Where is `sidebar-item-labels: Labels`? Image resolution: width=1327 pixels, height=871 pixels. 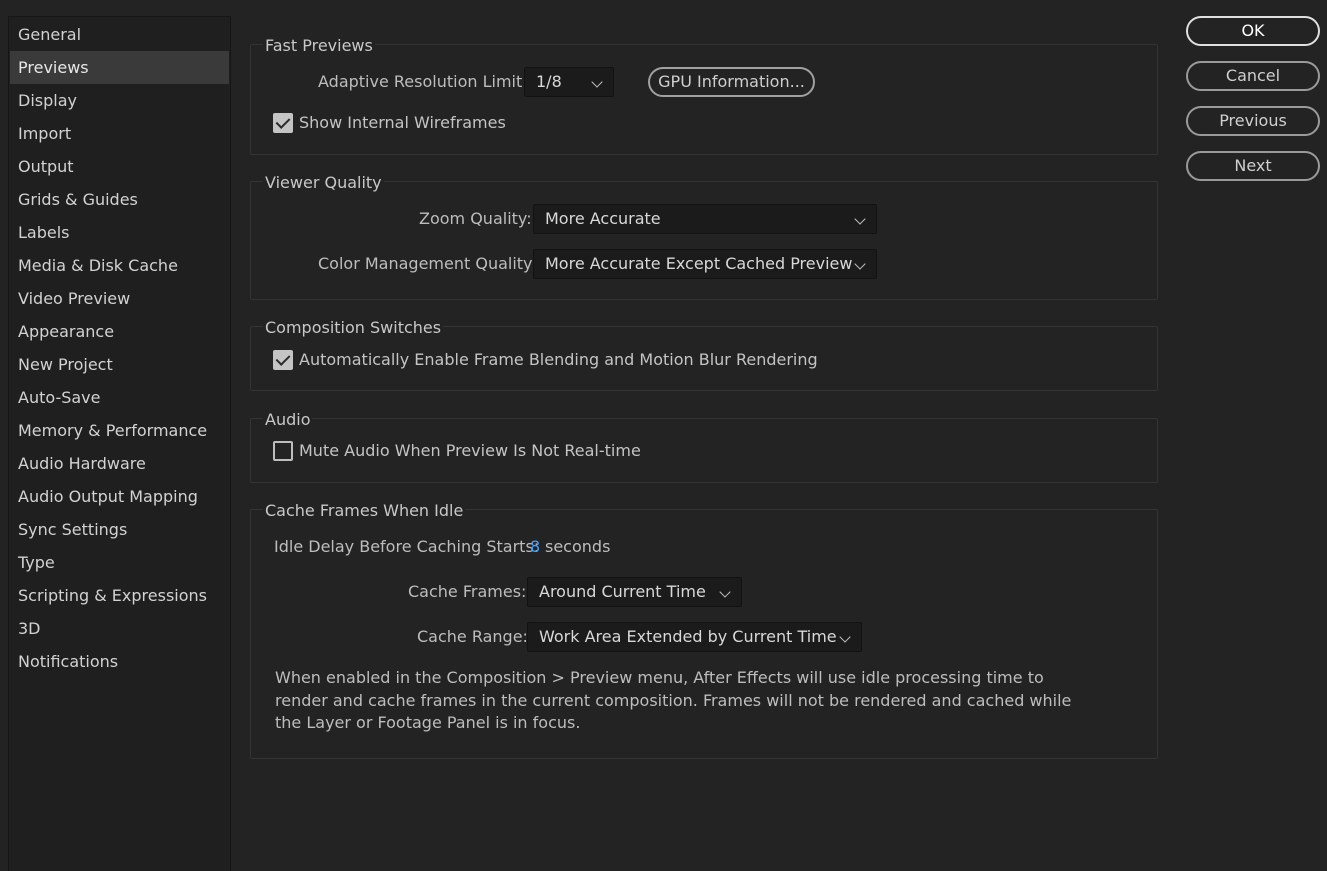 sidebar-item-labels: Labels is located at coordinates (119, 232).